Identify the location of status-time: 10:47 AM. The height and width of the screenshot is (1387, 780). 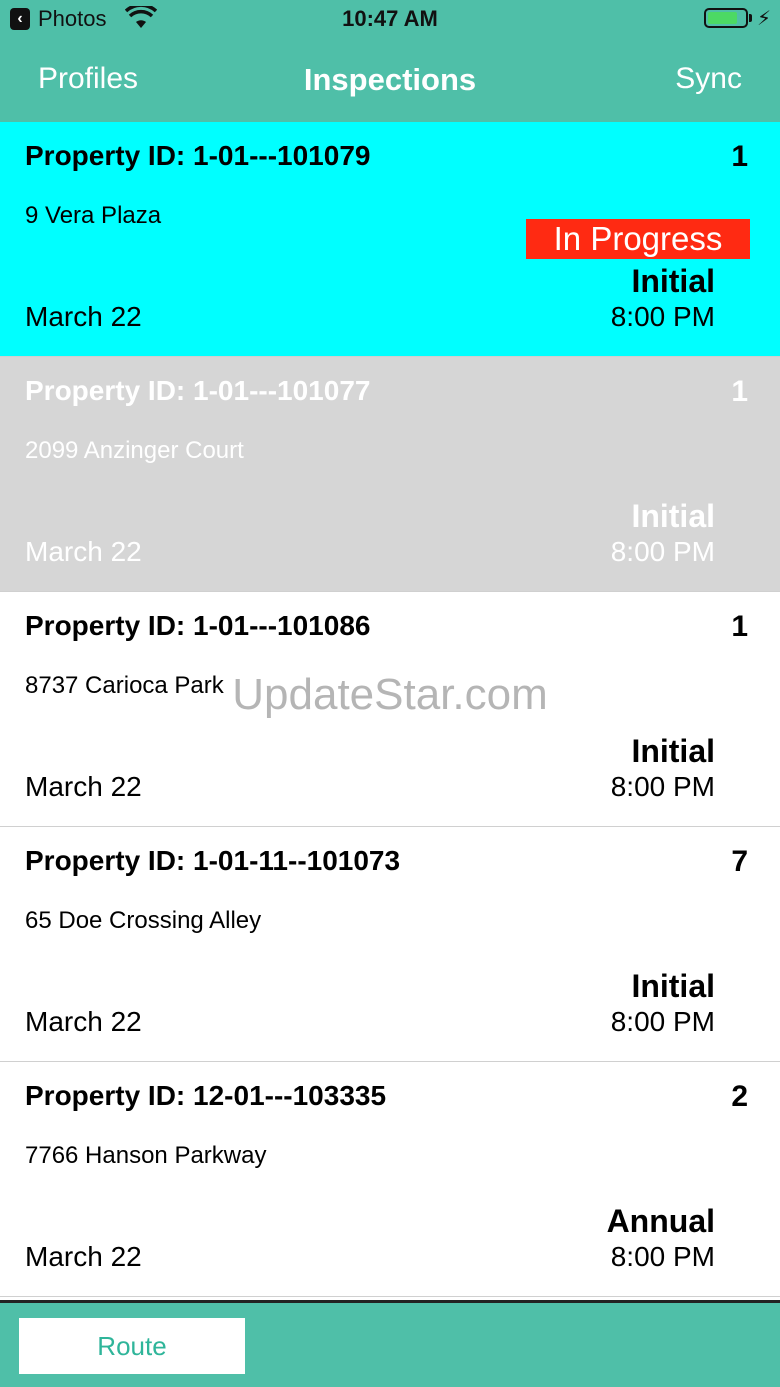
(390, 18).